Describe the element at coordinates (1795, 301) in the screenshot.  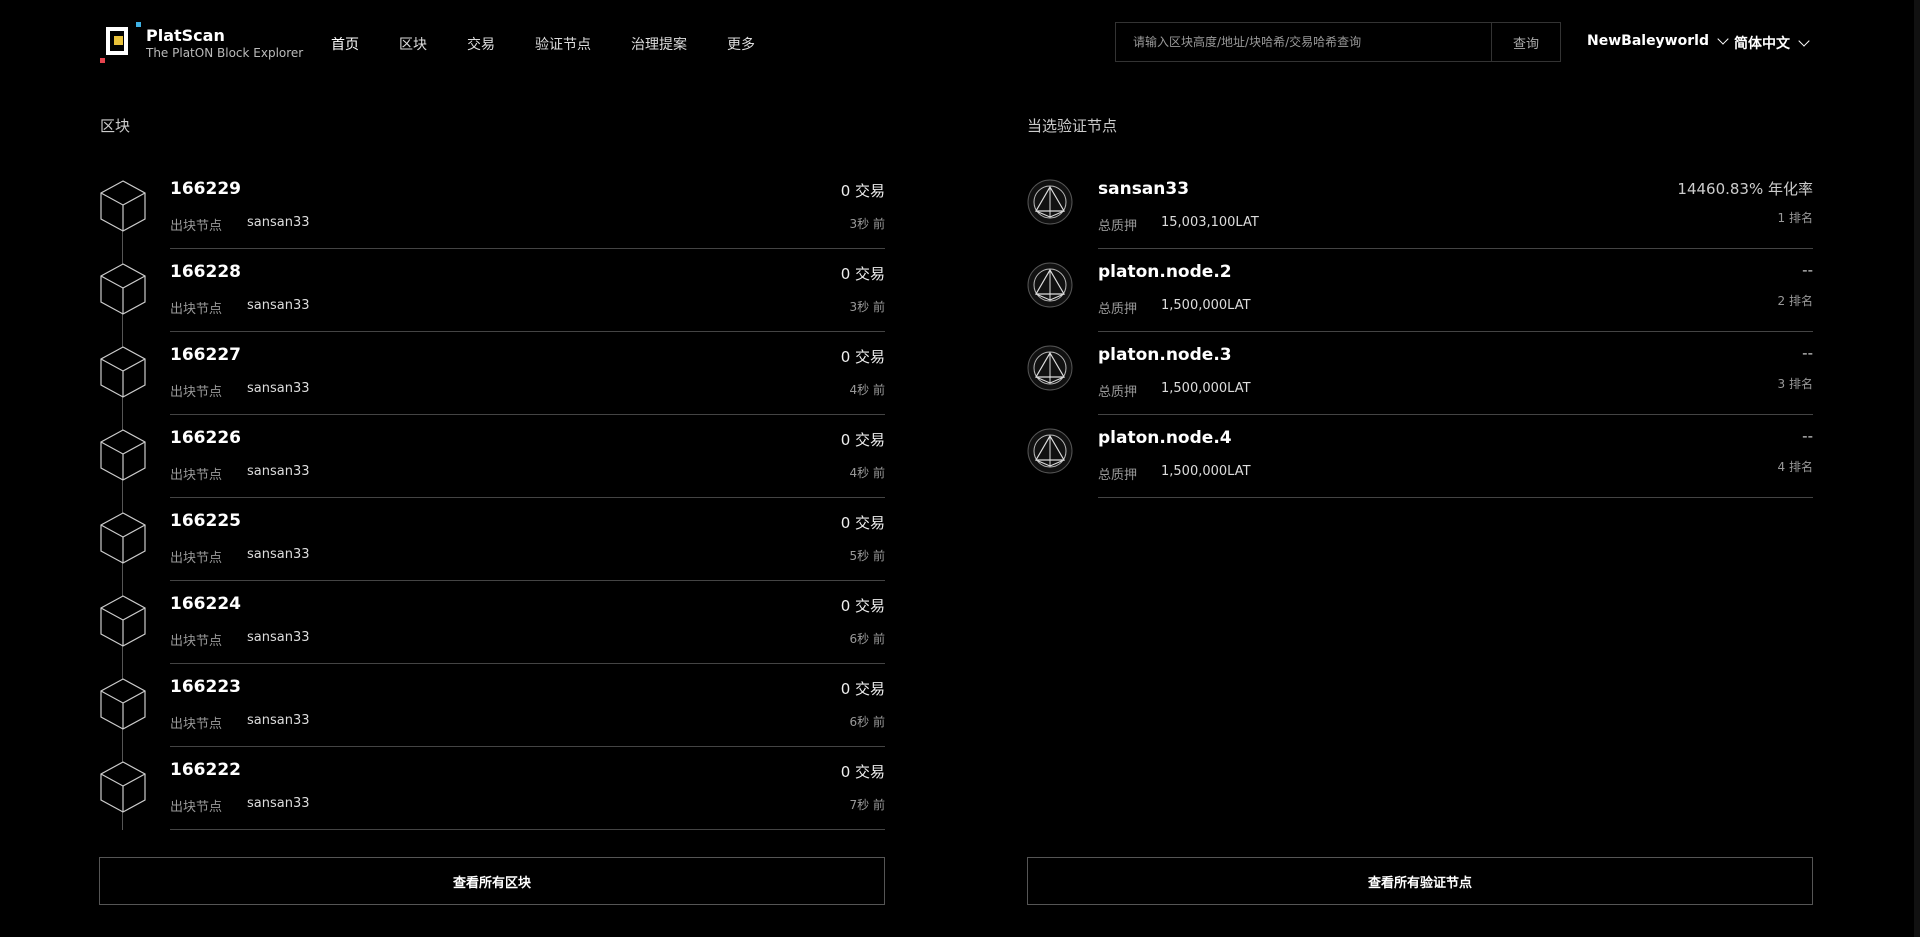
I see `validator-rank: 2 排名` at that location.